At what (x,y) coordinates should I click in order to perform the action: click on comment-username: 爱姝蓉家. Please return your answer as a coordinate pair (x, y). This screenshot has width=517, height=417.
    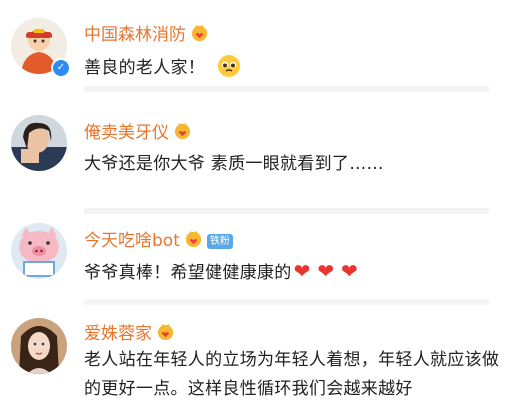
    Looking at the image, I should click on (129, 331).